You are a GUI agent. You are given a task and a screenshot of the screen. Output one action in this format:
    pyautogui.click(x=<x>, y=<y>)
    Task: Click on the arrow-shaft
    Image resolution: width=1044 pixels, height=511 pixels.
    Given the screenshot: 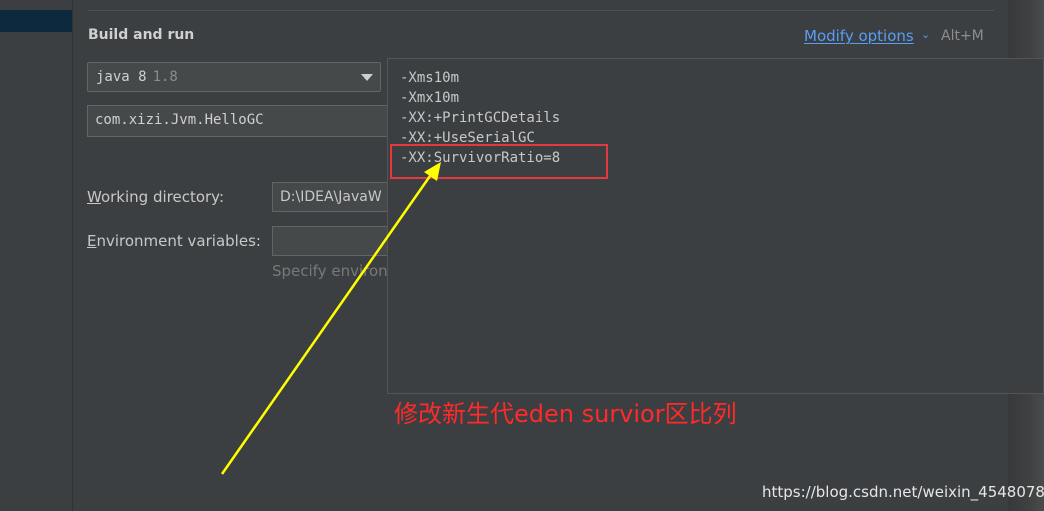 What is the action you would take?
    pyautogui.click(x=326, y=325)
    